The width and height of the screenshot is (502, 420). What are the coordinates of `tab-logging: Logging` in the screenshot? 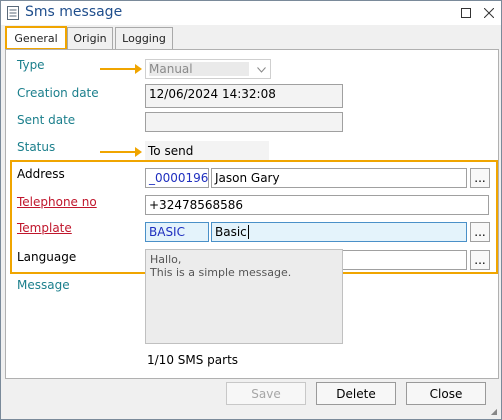 It's located at (144, 38).